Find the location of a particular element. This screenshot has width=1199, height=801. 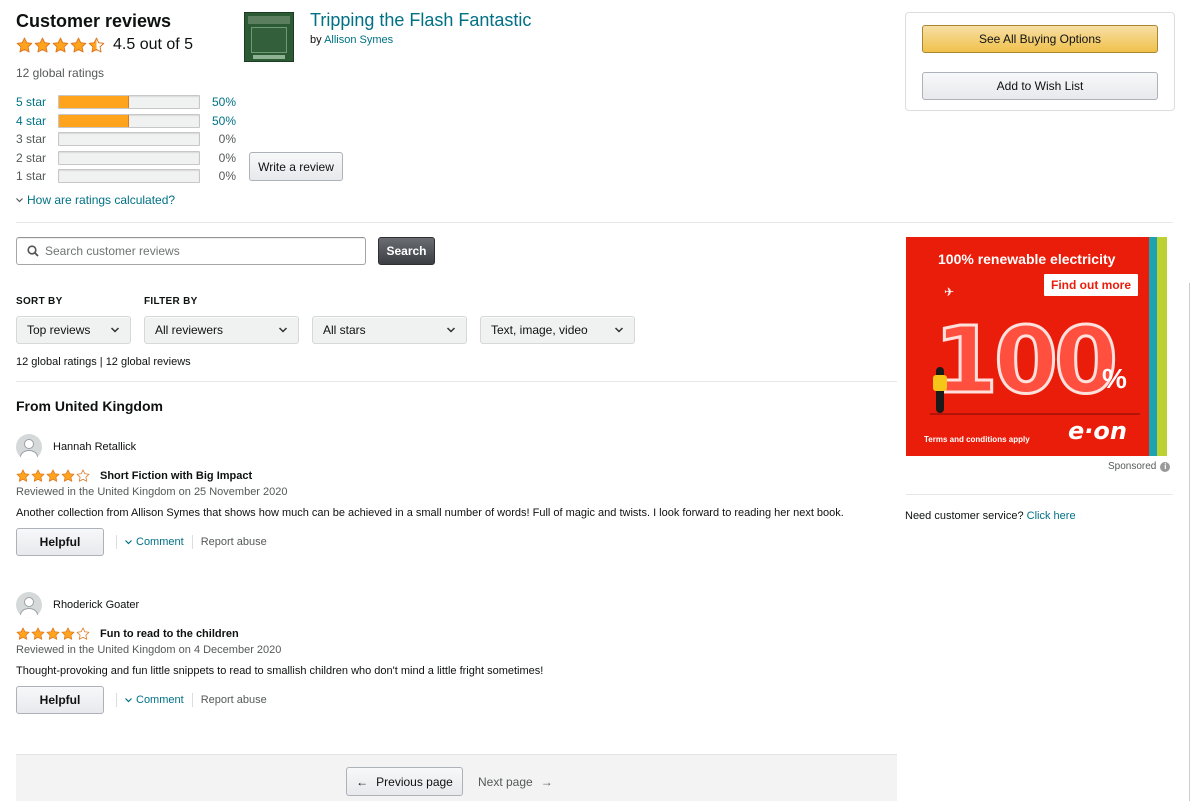

format-filter-dropdown: Text, image, video is located at coordinates (557, 330).